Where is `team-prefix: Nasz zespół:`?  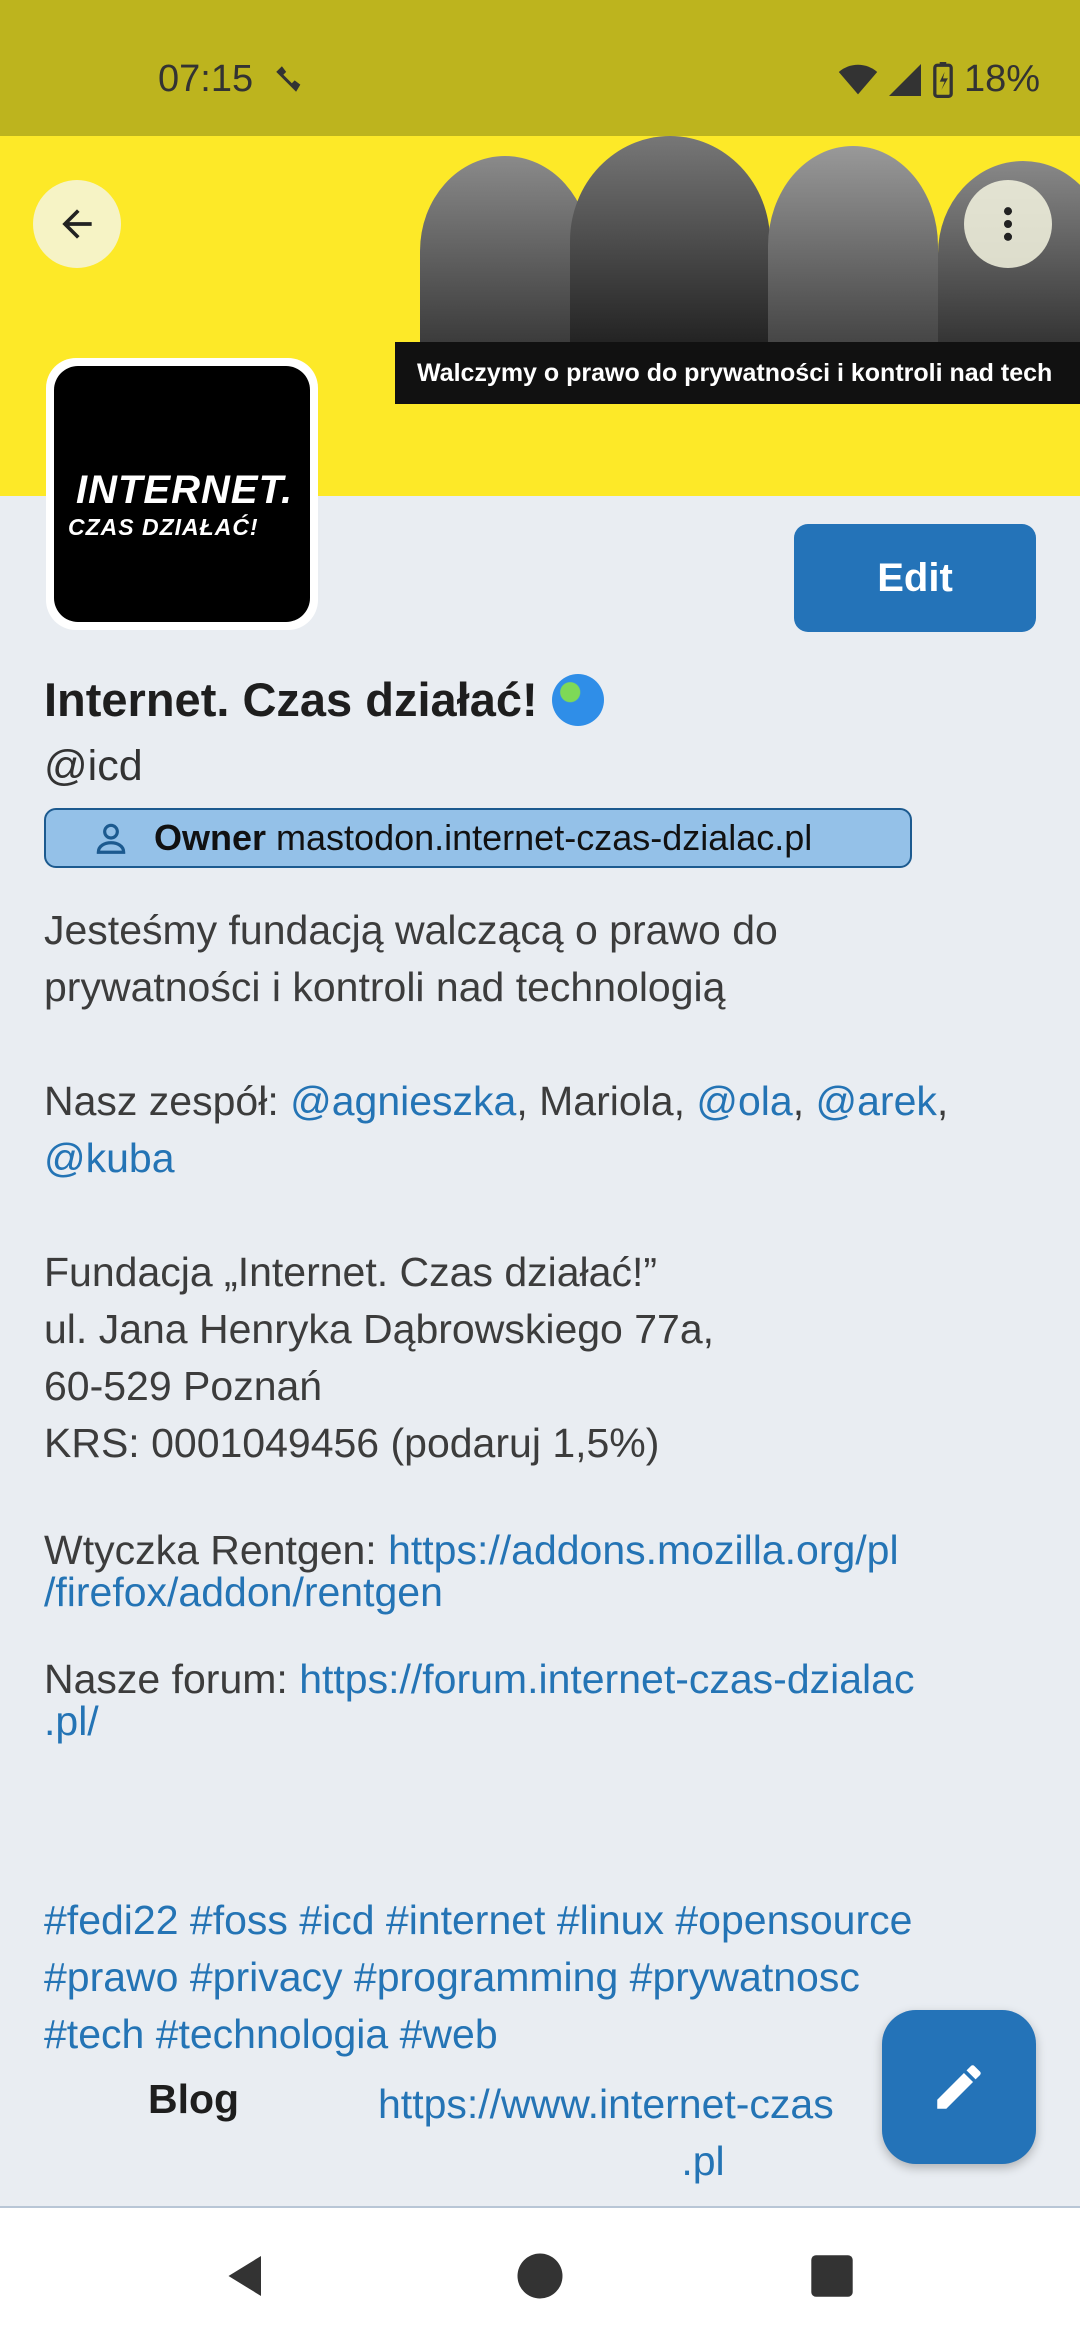 team-prefix: Nasz zespół: is located at coordinates (167, 1101).